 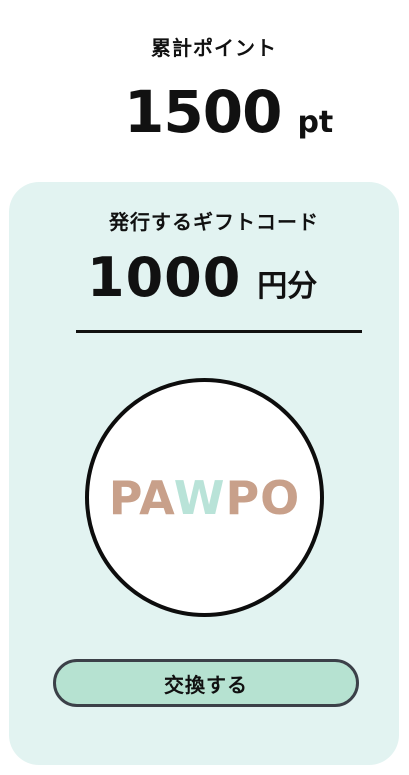 What do you see at coordinates (214, 48) in the screenshot?
I see `points-label: 累計ポイント` at bounding box center [214, 48].